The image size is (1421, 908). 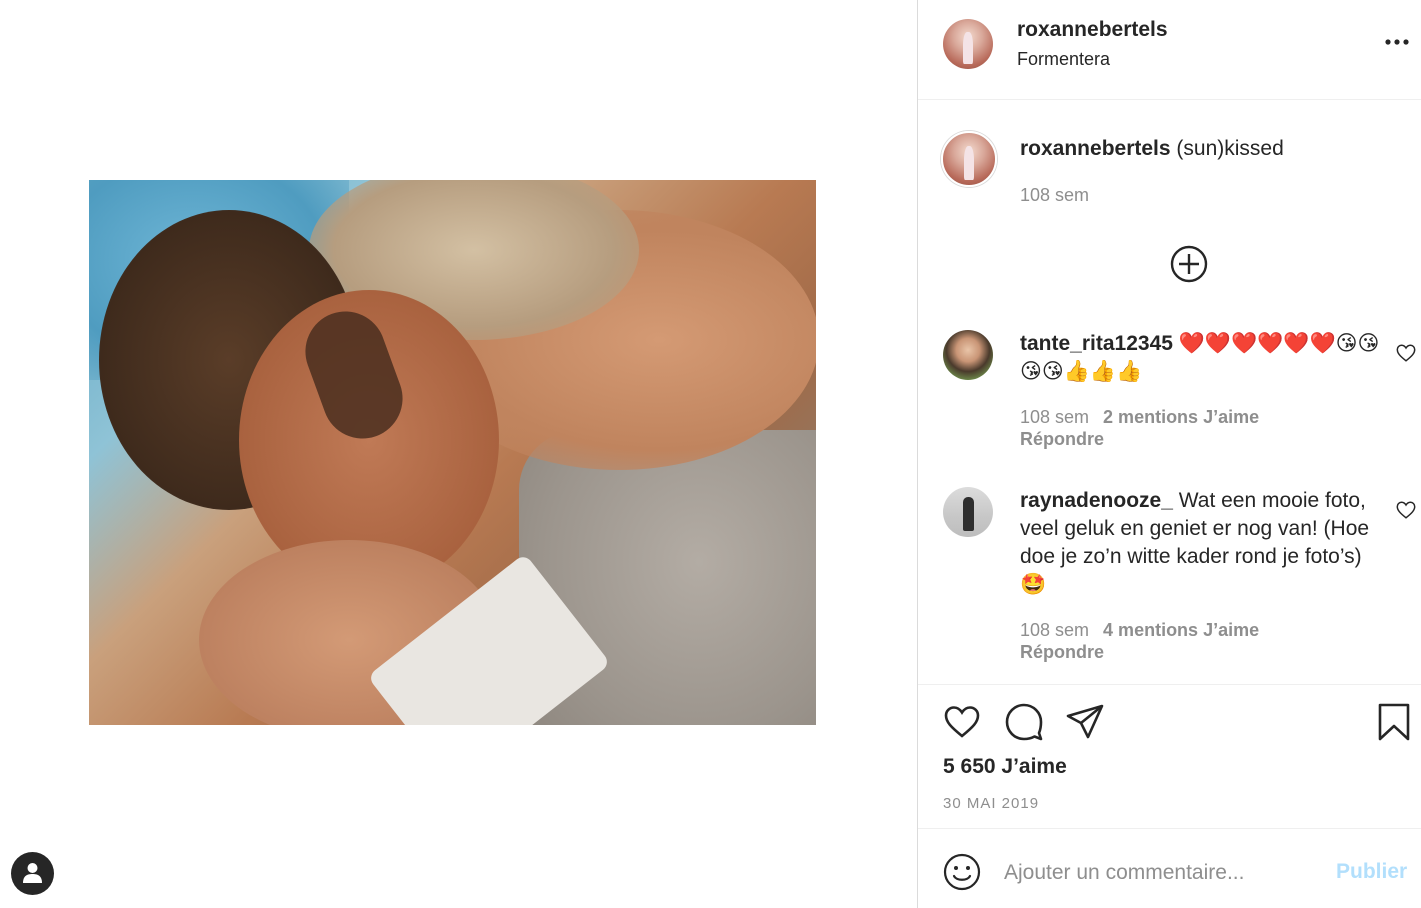 What do you see at coordinates (1397, 42) in the screenshot?
I see `more-icon` at bounding box center [1397, 42].